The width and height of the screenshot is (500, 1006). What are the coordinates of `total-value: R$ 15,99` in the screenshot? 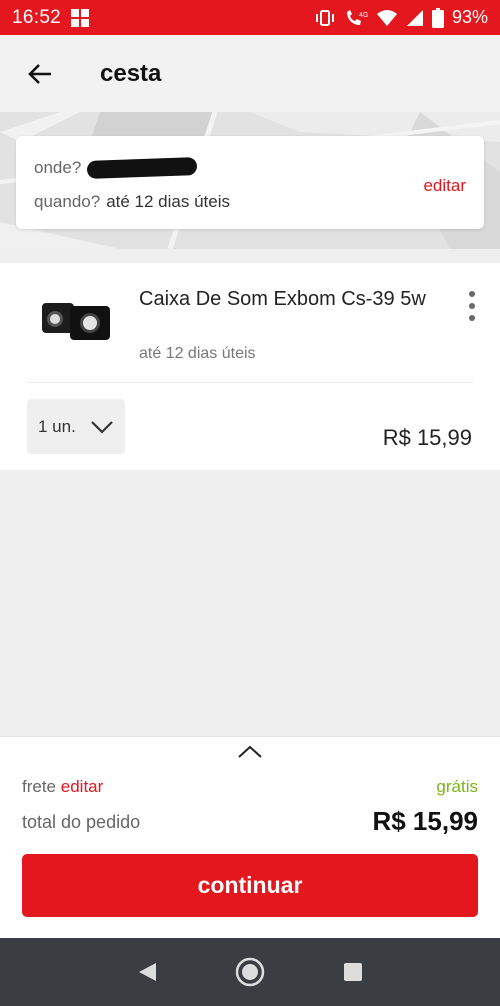 It's located at (425, 821).